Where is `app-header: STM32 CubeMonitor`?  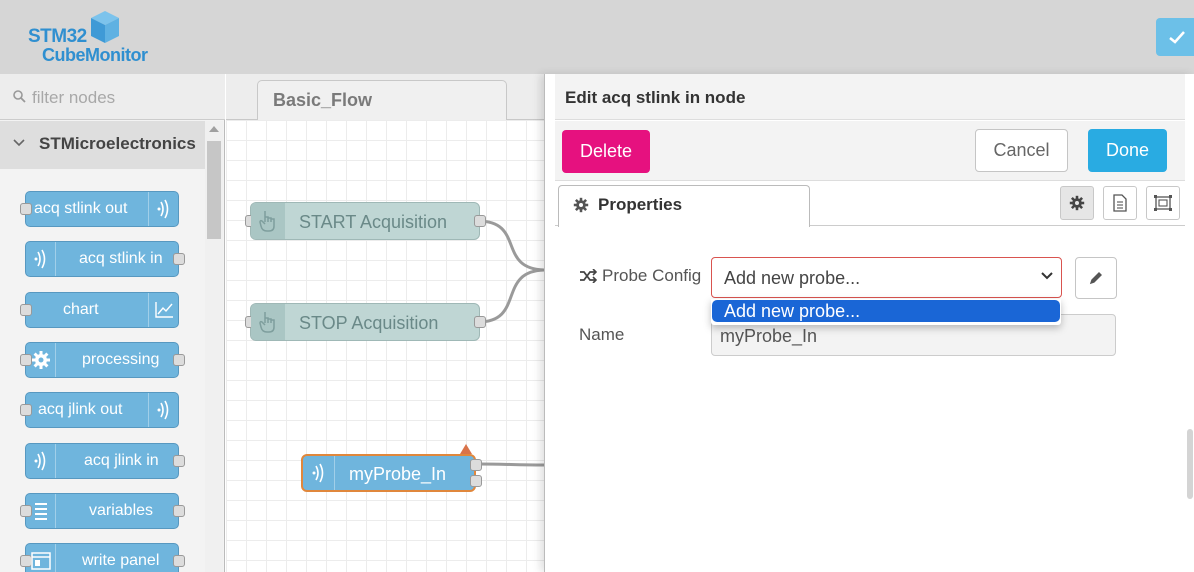
app-header: STM32 CubeMonitor is located at coordinates (597, 37).